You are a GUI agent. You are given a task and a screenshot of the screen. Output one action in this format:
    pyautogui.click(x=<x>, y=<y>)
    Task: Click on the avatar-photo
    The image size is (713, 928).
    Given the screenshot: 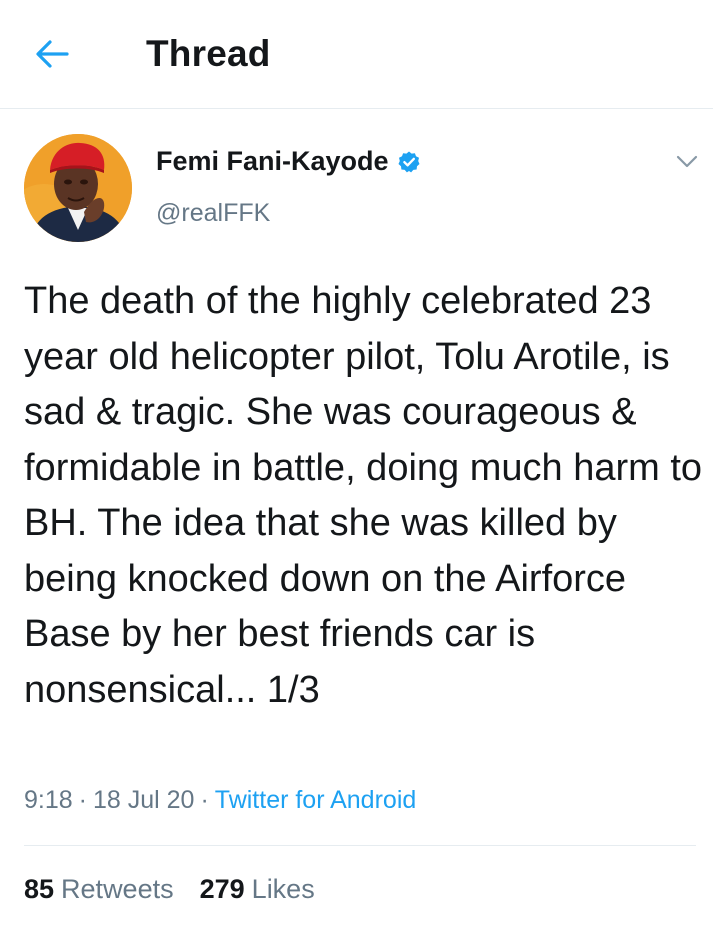 What is the action you would take?
    pyautogui.click(x=78, y=188)
    